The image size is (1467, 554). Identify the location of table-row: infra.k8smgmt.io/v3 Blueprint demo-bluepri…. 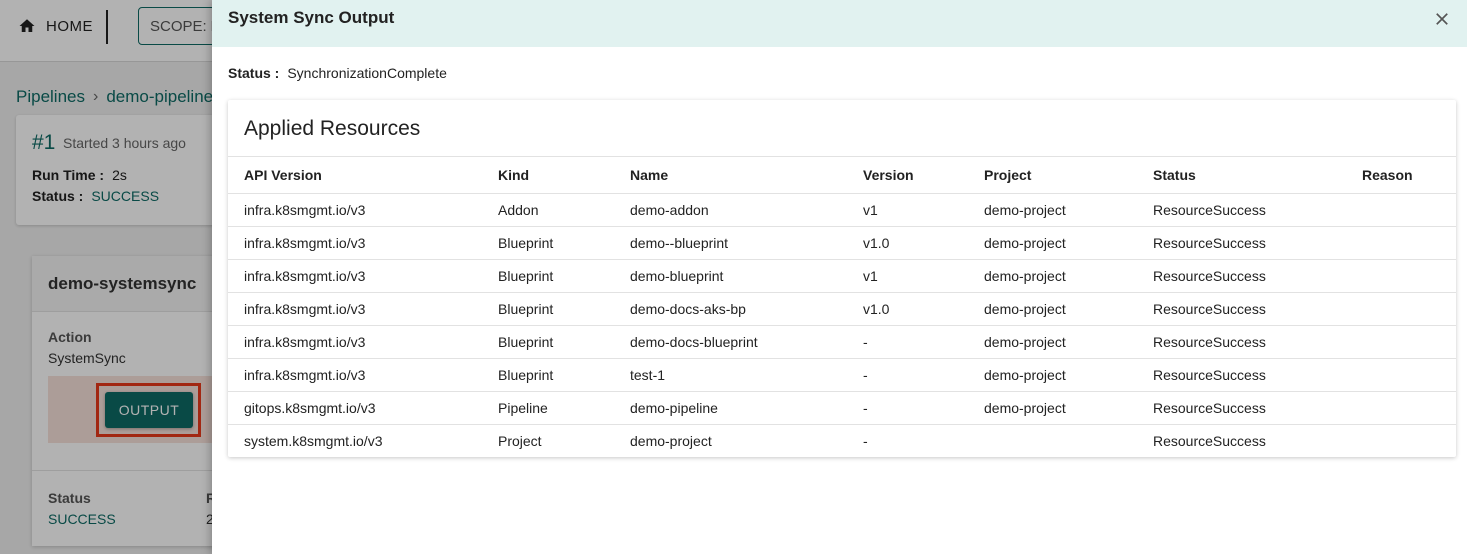
(842, 276).